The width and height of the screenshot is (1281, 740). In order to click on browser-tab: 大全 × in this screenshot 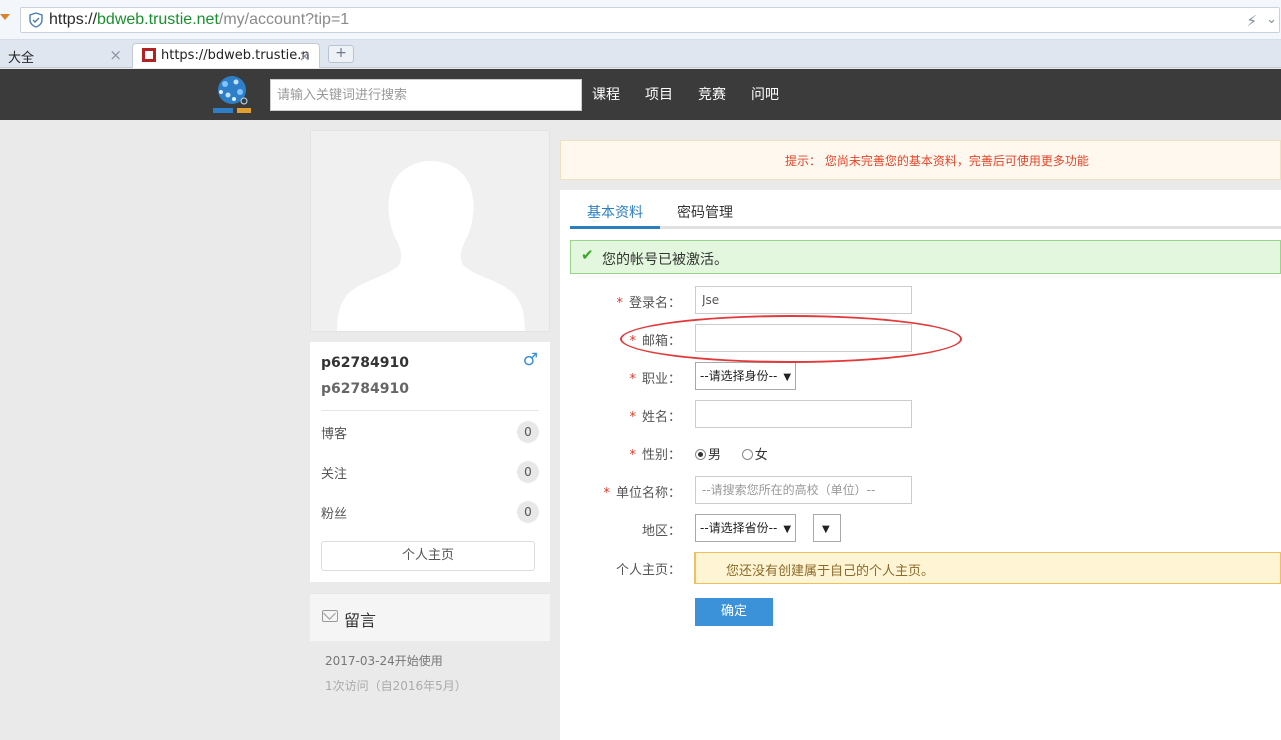, I will do `click(64, 55)`.